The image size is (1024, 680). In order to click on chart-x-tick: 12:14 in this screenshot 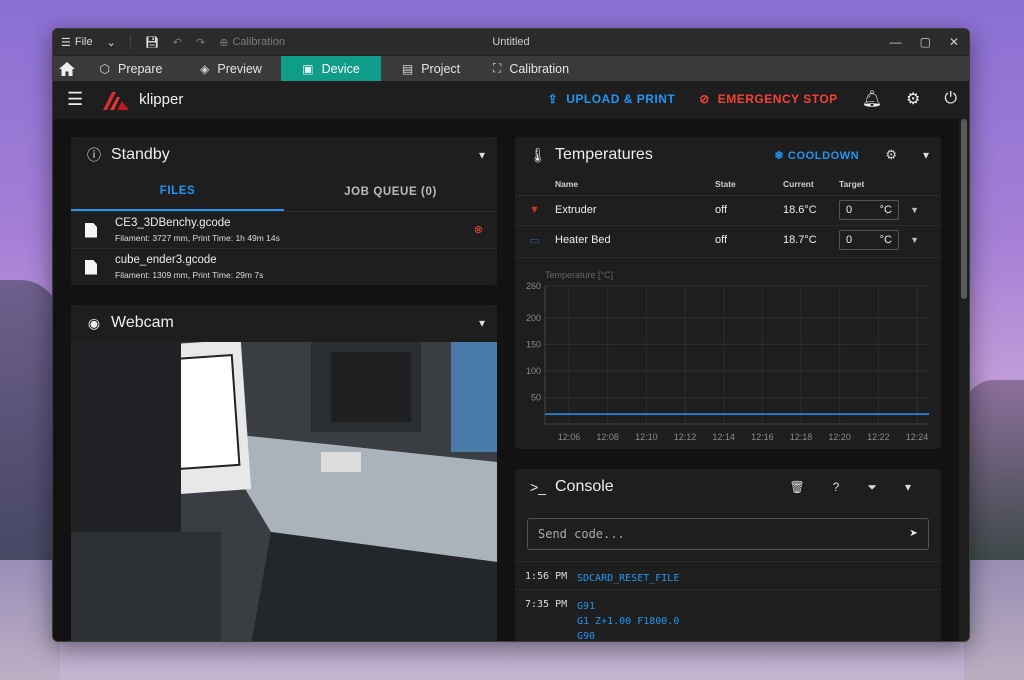, I will do `click(723, 437)`.